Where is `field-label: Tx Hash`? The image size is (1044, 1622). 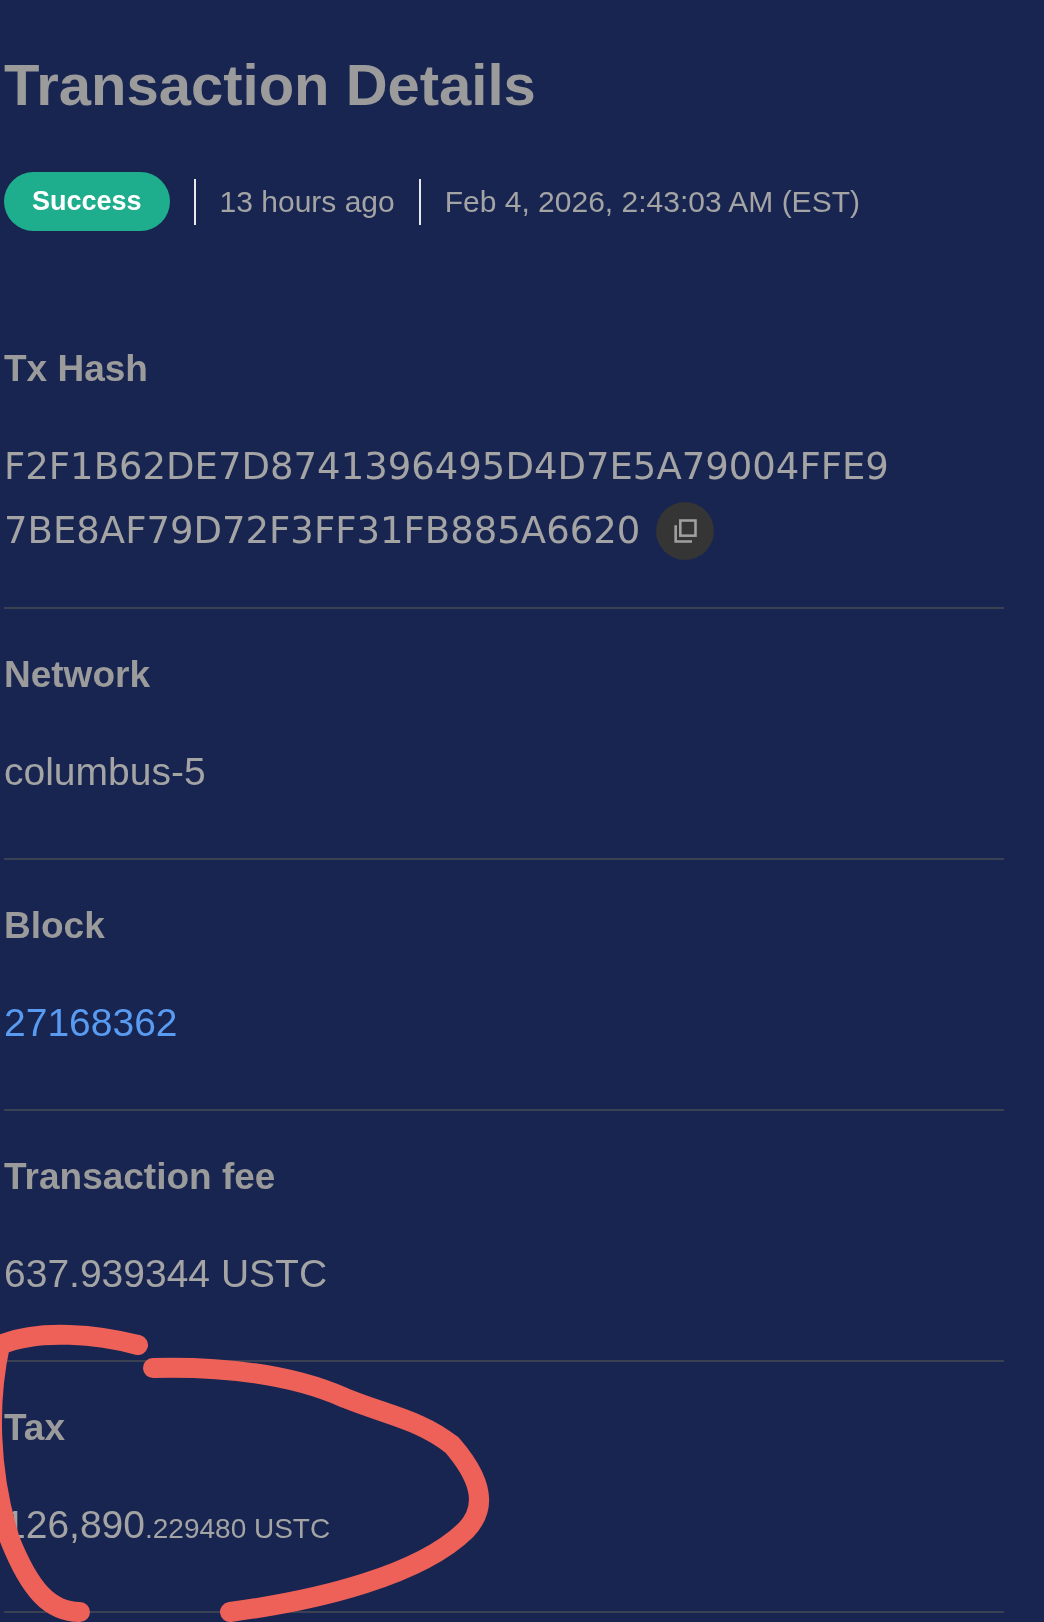 field-label: Tx Hash is located at coordinates (76, 369).